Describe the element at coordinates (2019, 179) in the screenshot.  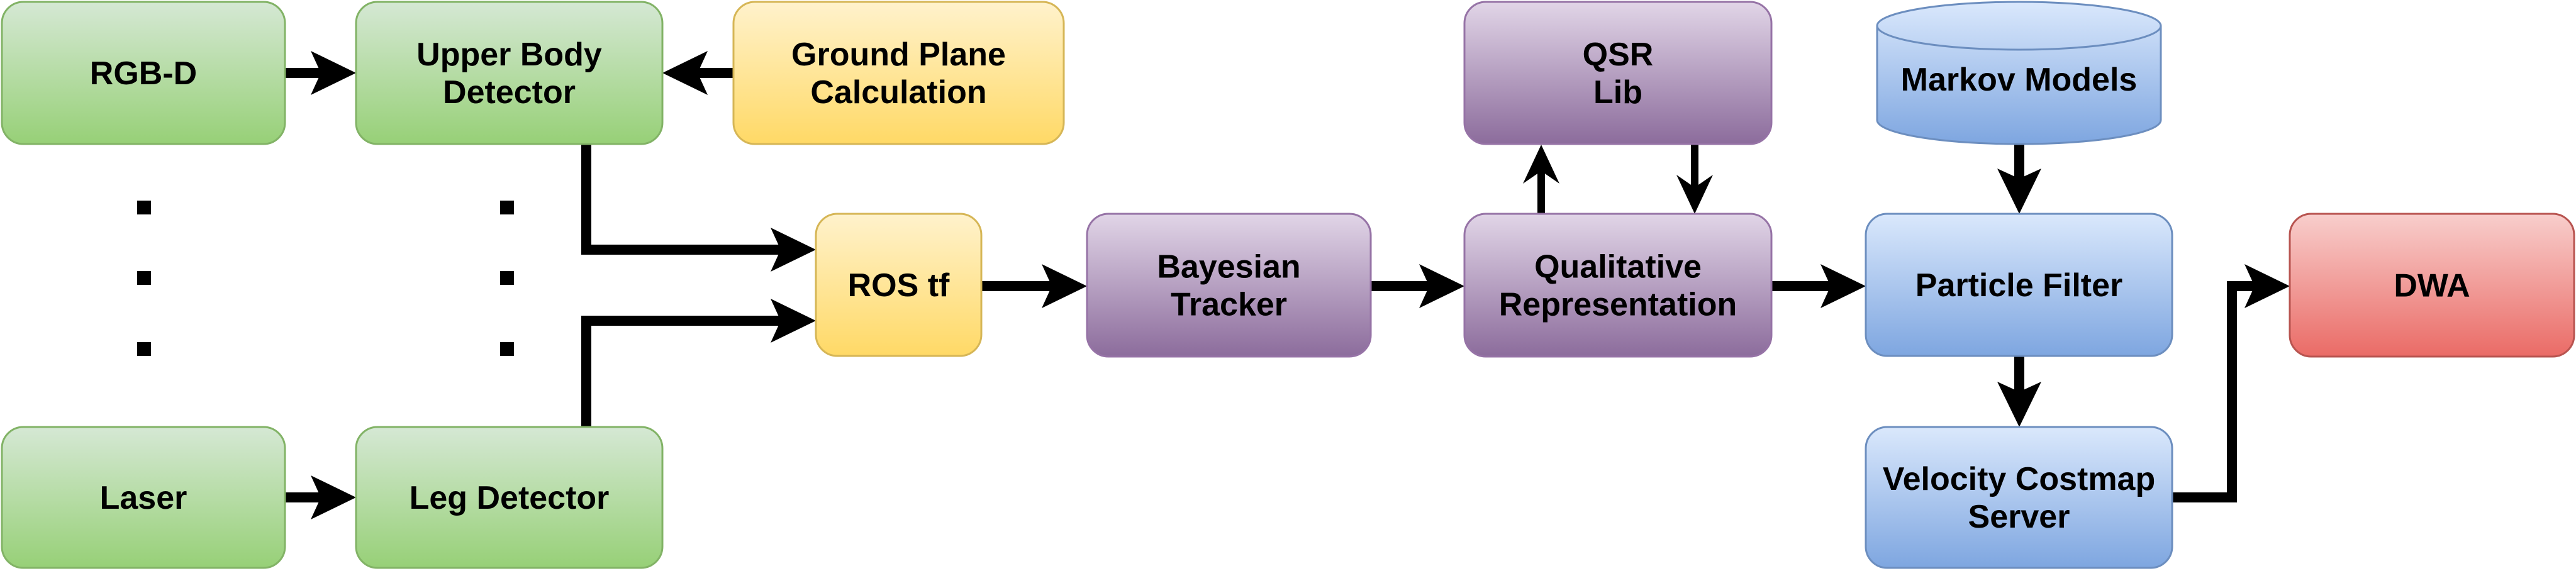
I see `edge-markov-models-to-particle-filter` at that location.